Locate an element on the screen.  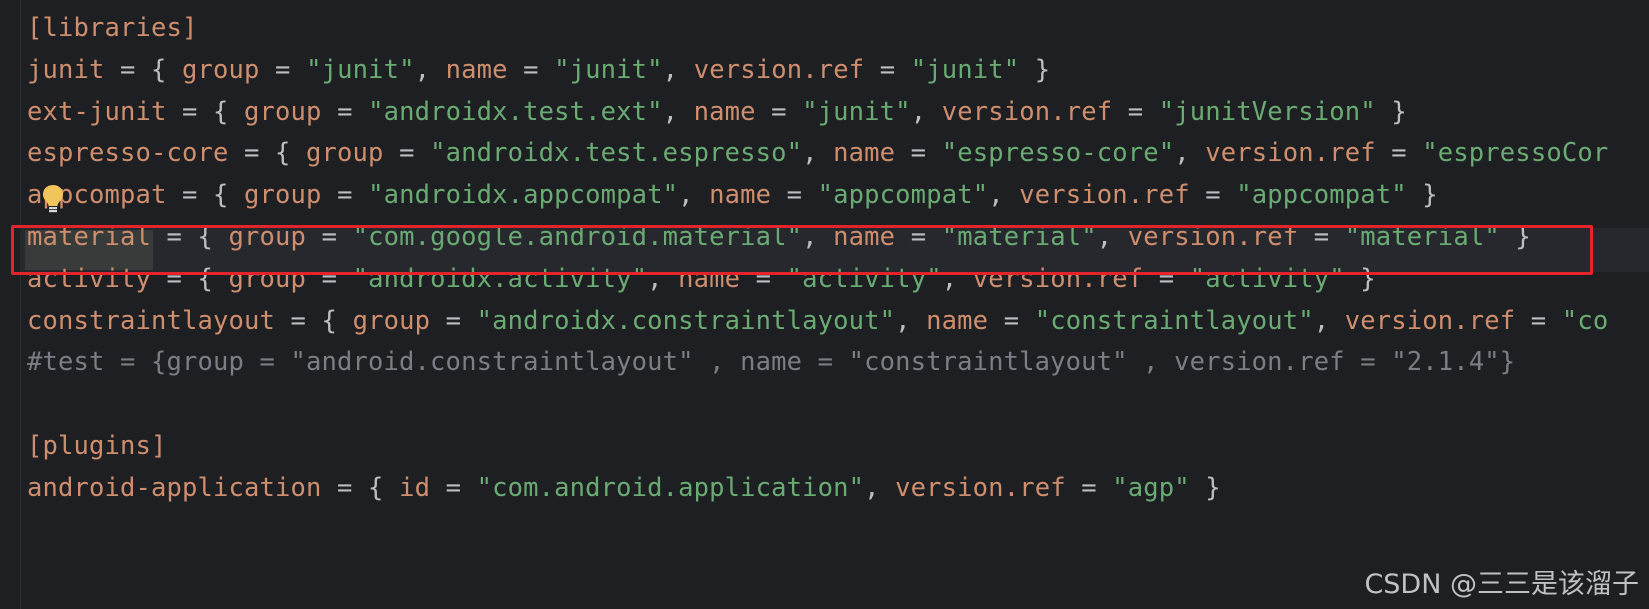
code-token: "agp" is located at coordinates (1151, 487).